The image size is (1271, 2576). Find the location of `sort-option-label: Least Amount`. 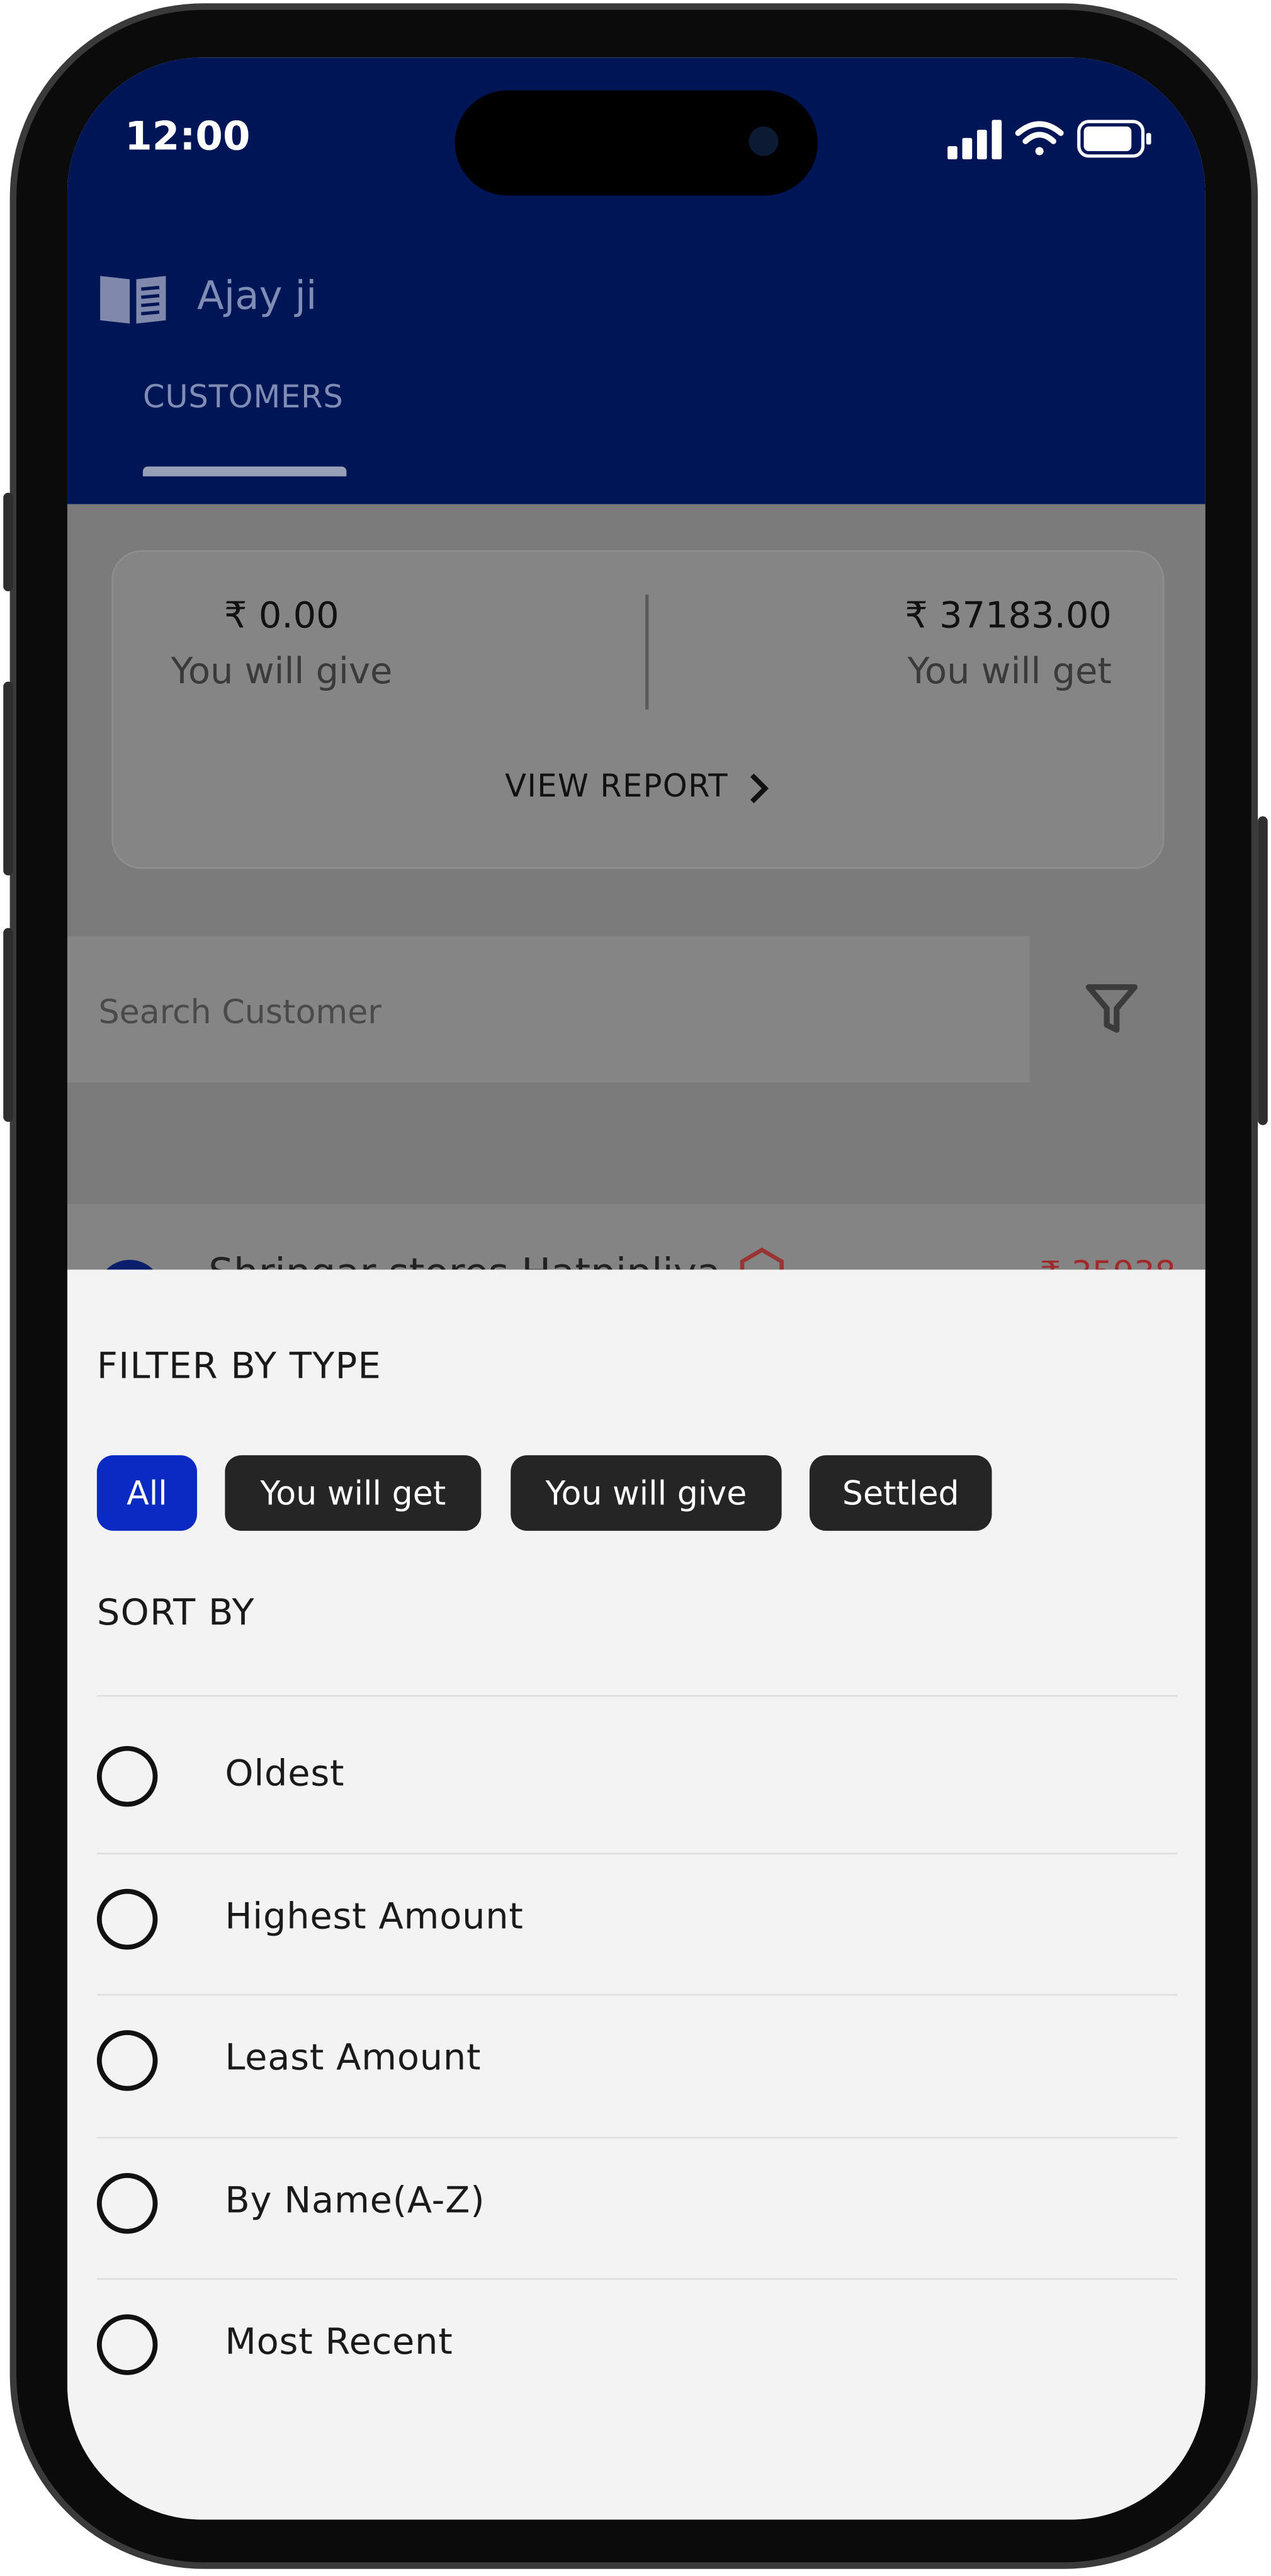

sort-option-label: Least Amount is located at coordinates (354, 2059).